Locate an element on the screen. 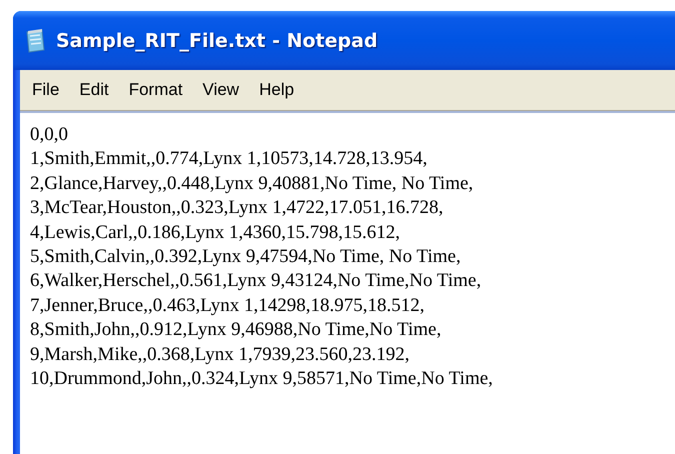 The width and height of the screenshot is (675, 454). text-line: 1,Smith,Emmit,,0.774,Lynx 1,10573,14.728,13.954, is located at coordinates (229, 159).